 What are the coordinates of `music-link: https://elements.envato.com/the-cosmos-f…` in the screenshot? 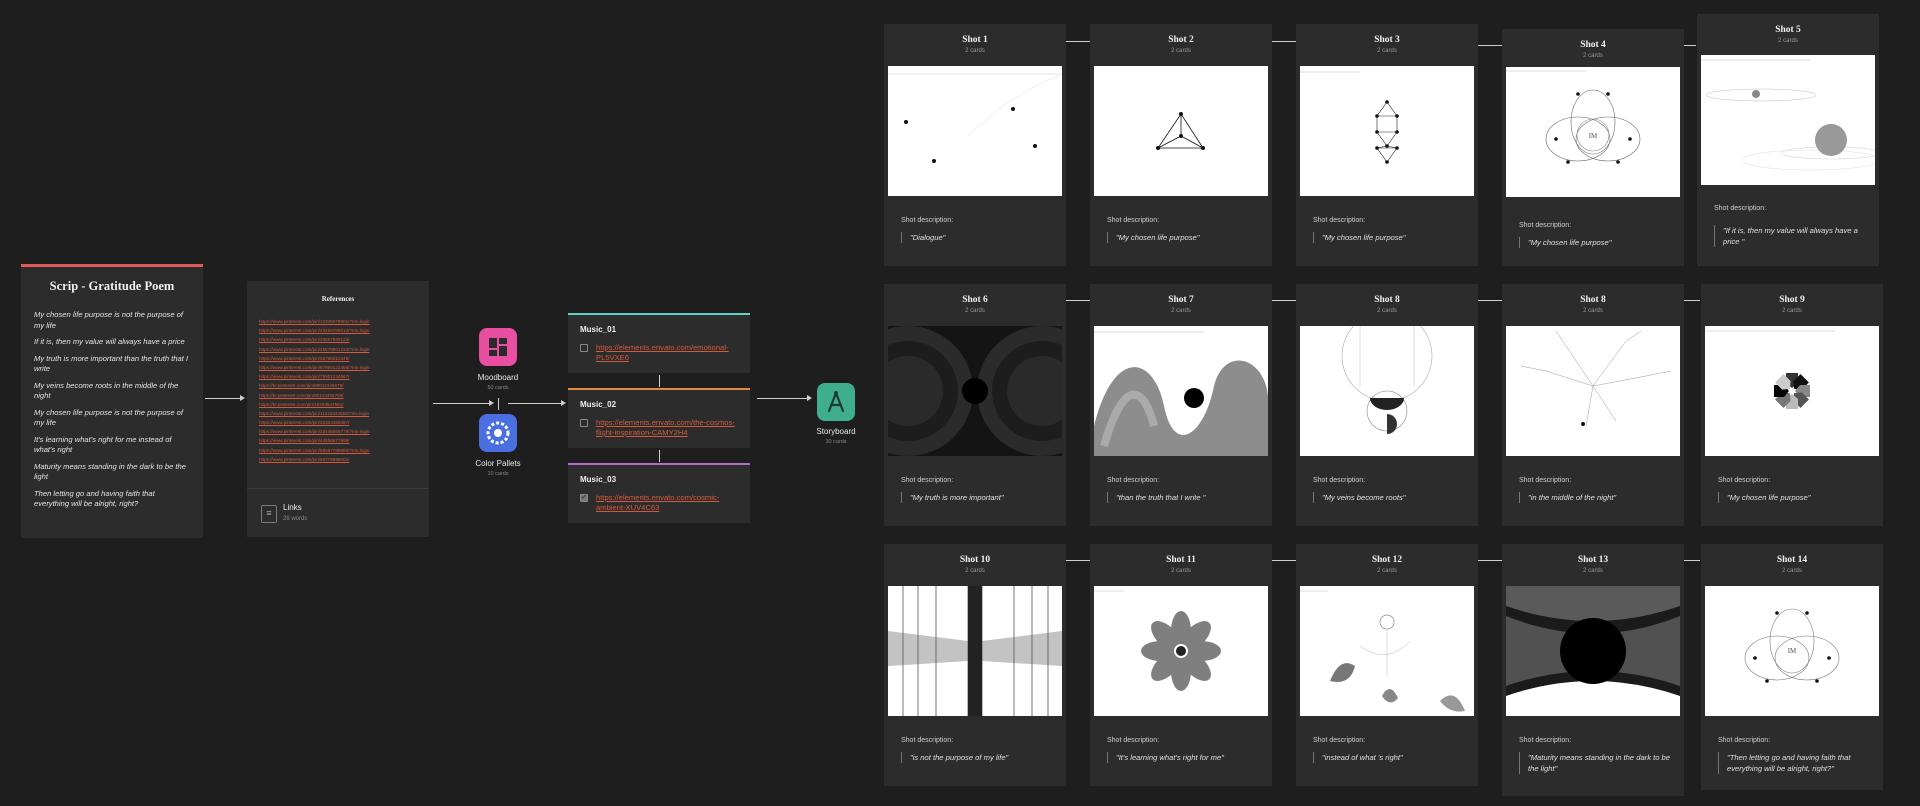 It's located at (670, 428).